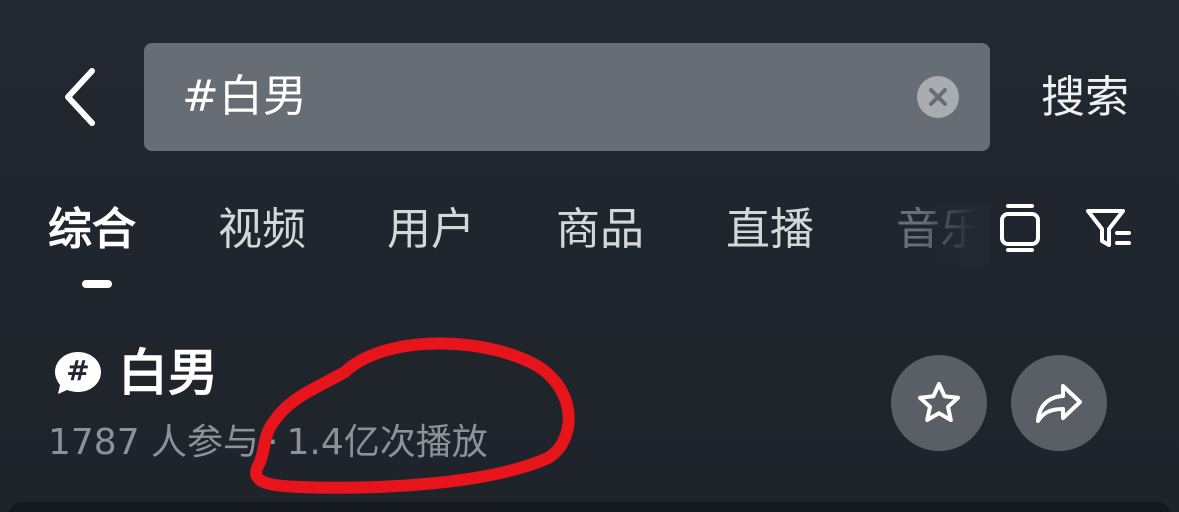 The height and width of the screenshot is (512, 1179). I want to click on tab-live: 直播, so click(770, 230).